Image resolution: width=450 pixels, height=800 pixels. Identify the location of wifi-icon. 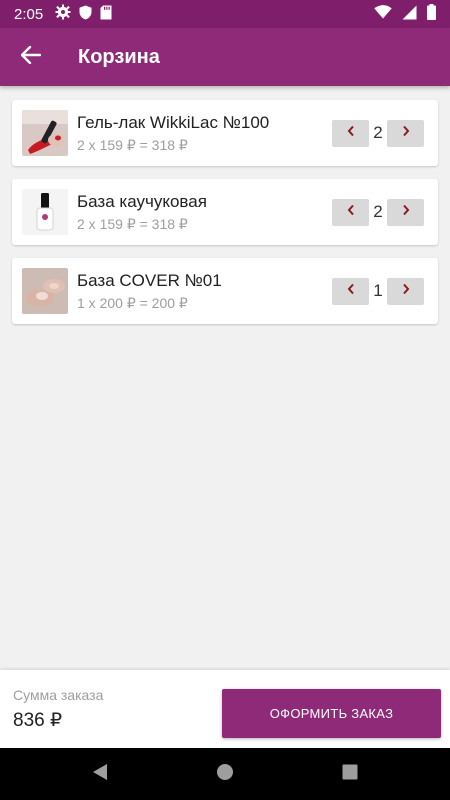
(383, 14).